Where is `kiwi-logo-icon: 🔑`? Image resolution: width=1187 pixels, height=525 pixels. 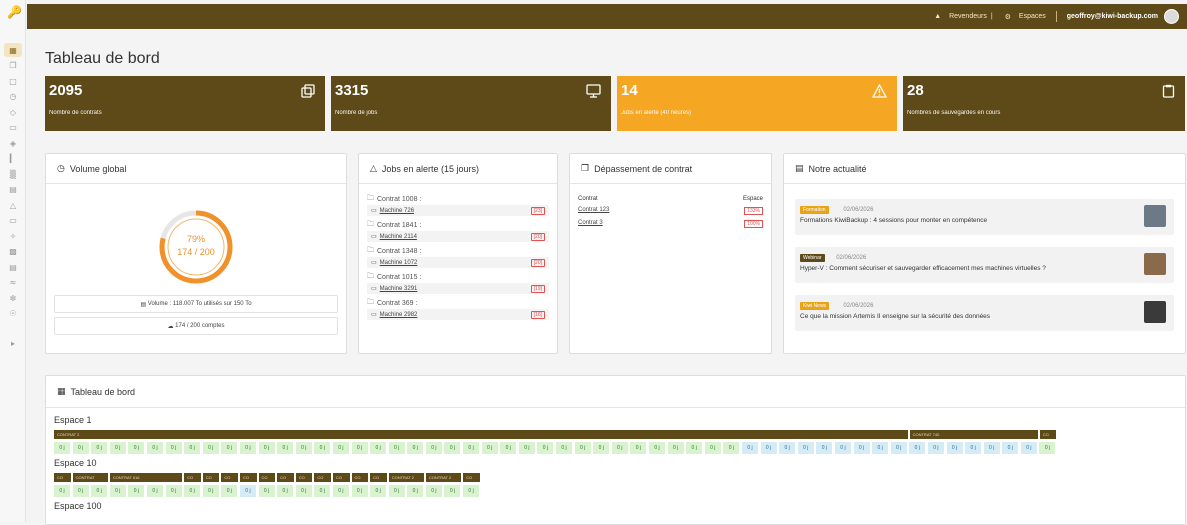 kiwi-logo-icon: 🔑 is located at coordinates (14, 12).